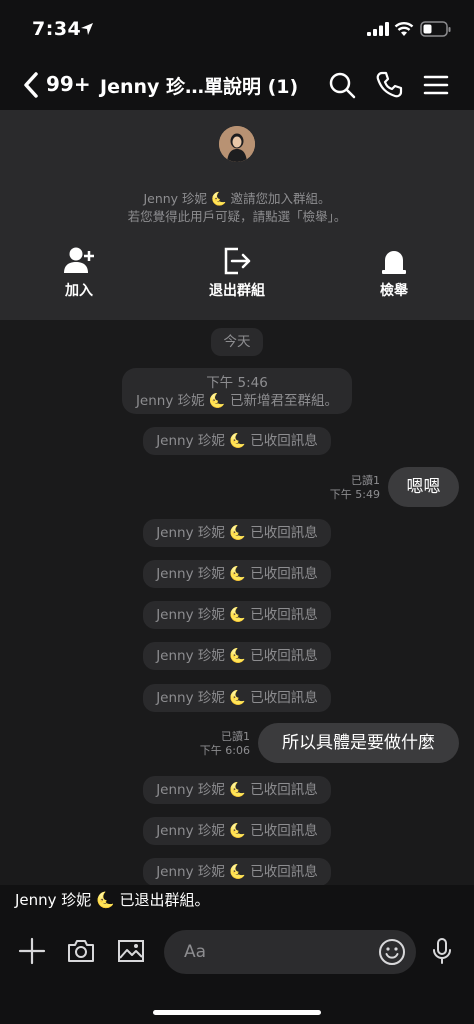  What do you see at coordinates (237, 401) in the screenshot?
I see `system-added-text: Jenny 珍妮 🌜 已新增君至群組。` at bounding box center [237, 401].